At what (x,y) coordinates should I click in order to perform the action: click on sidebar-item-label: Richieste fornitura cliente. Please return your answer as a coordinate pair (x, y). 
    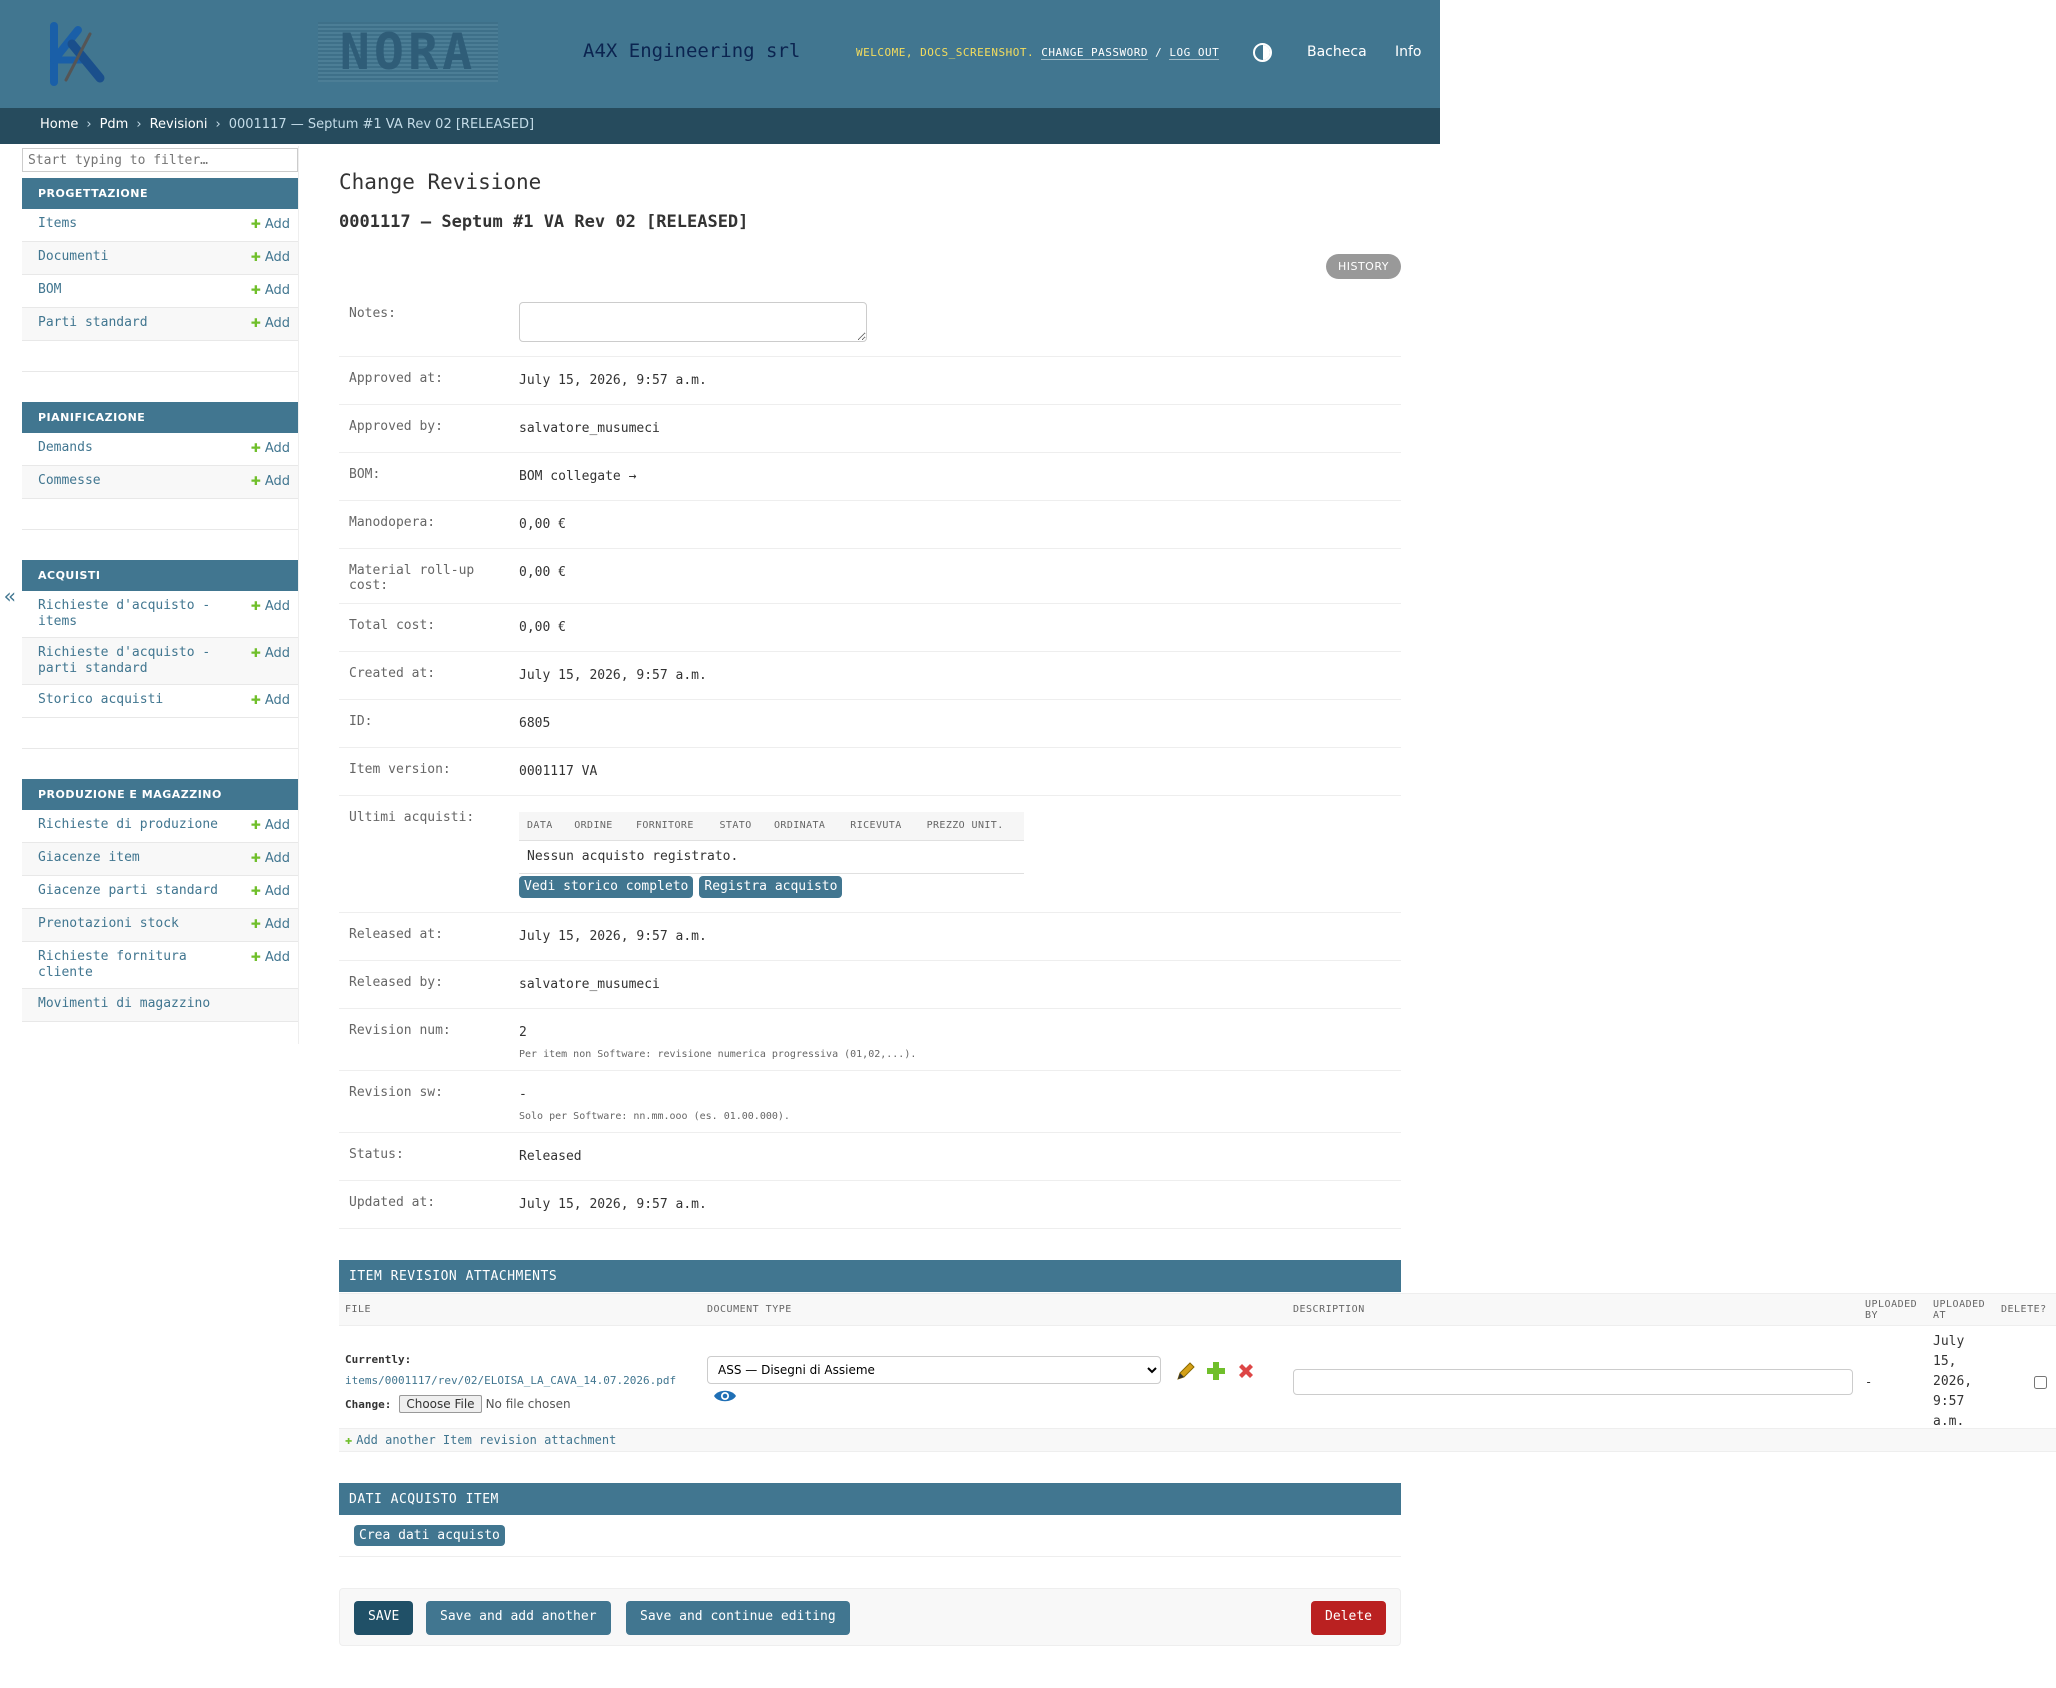
    Looking at the image, I should click on (112, 964).